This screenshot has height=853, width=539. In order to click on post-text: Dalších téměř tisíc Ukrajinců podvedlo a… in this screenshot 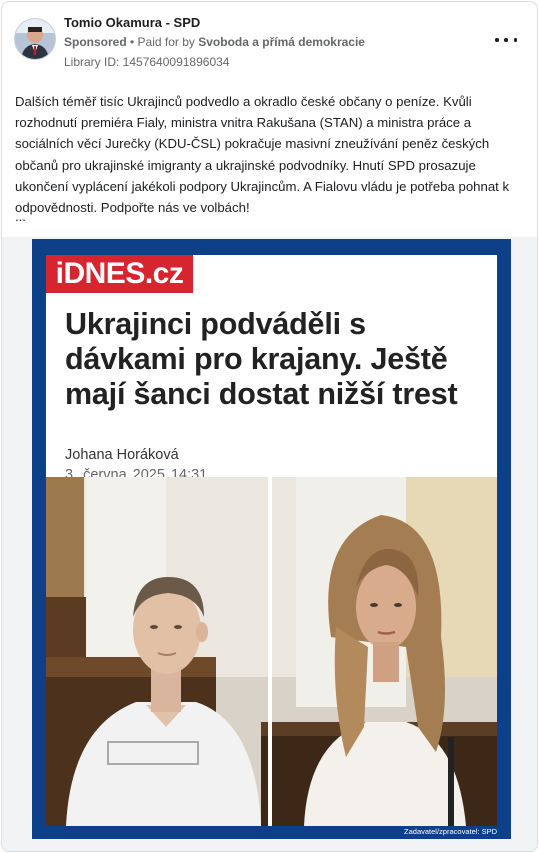, I will do `click(262, 155)`.